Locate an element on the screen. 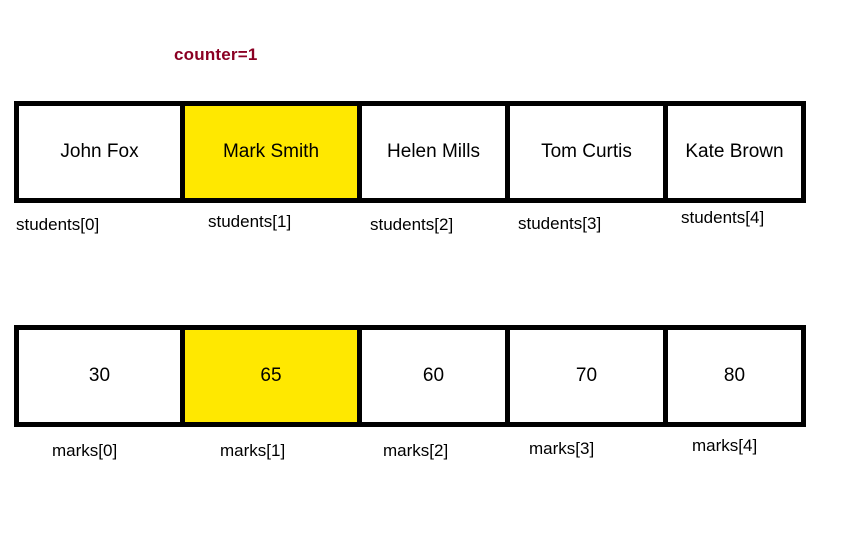 The height and width of the screenshot is (552, 843). students-cell-3: Tom Curtis is located at coordinates (589, 152).